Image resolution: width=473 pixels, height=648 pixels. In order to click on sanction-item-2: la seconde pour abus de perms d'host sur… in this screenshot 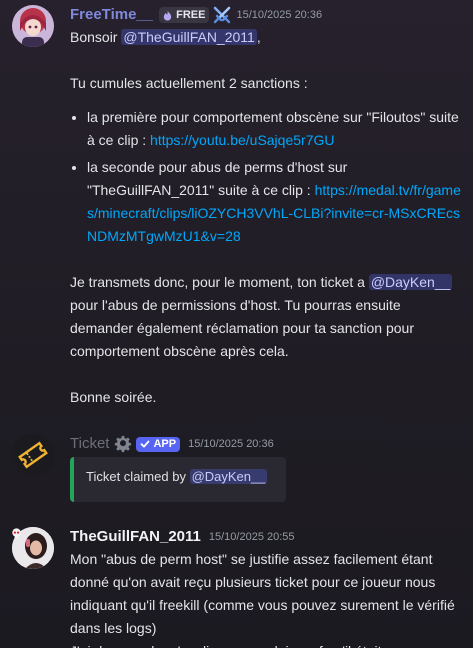, I will do `click(276, 202)`.